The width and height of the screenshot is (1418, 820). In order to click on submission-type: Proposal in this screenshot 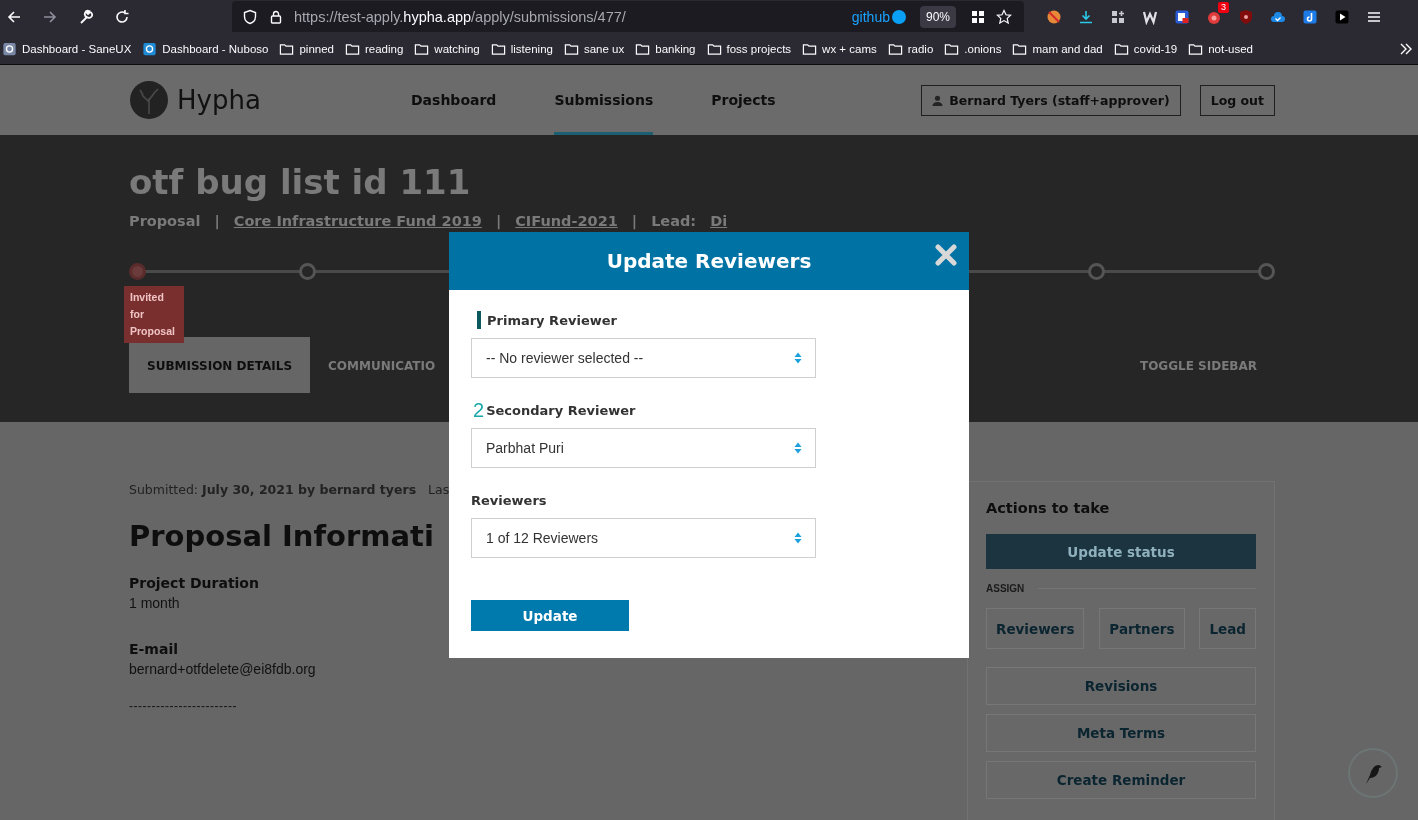, I will do `click(165, 221)`.